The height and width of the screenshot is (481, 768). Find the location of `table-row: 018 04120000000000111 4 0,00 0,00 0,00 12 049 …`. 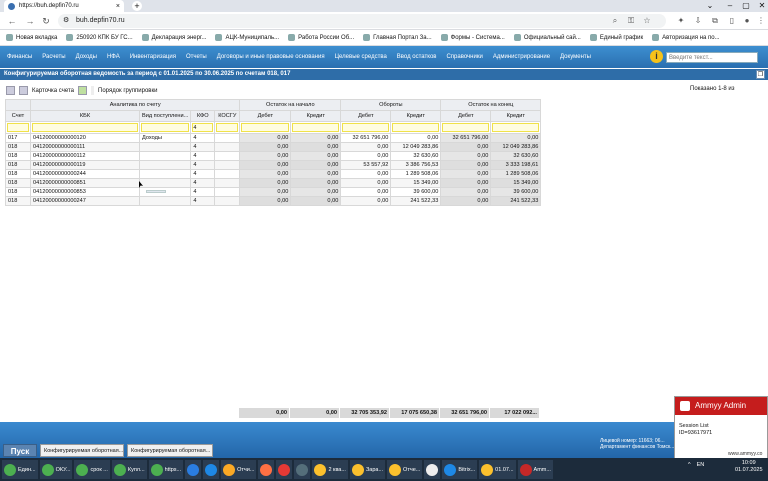

table-row: 018 04120000000000111 4 0,00 0,00 0,00 12 049 … is located at coordinates (273, 147).